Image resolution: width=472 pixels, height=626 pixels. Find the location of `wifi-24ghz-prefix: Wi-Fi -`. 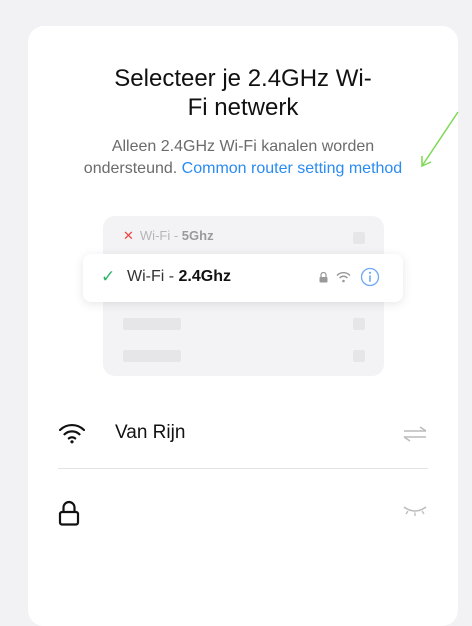

wifi-24ghz-prefix: Wi-Fi - is located at coordinates (153, 276).